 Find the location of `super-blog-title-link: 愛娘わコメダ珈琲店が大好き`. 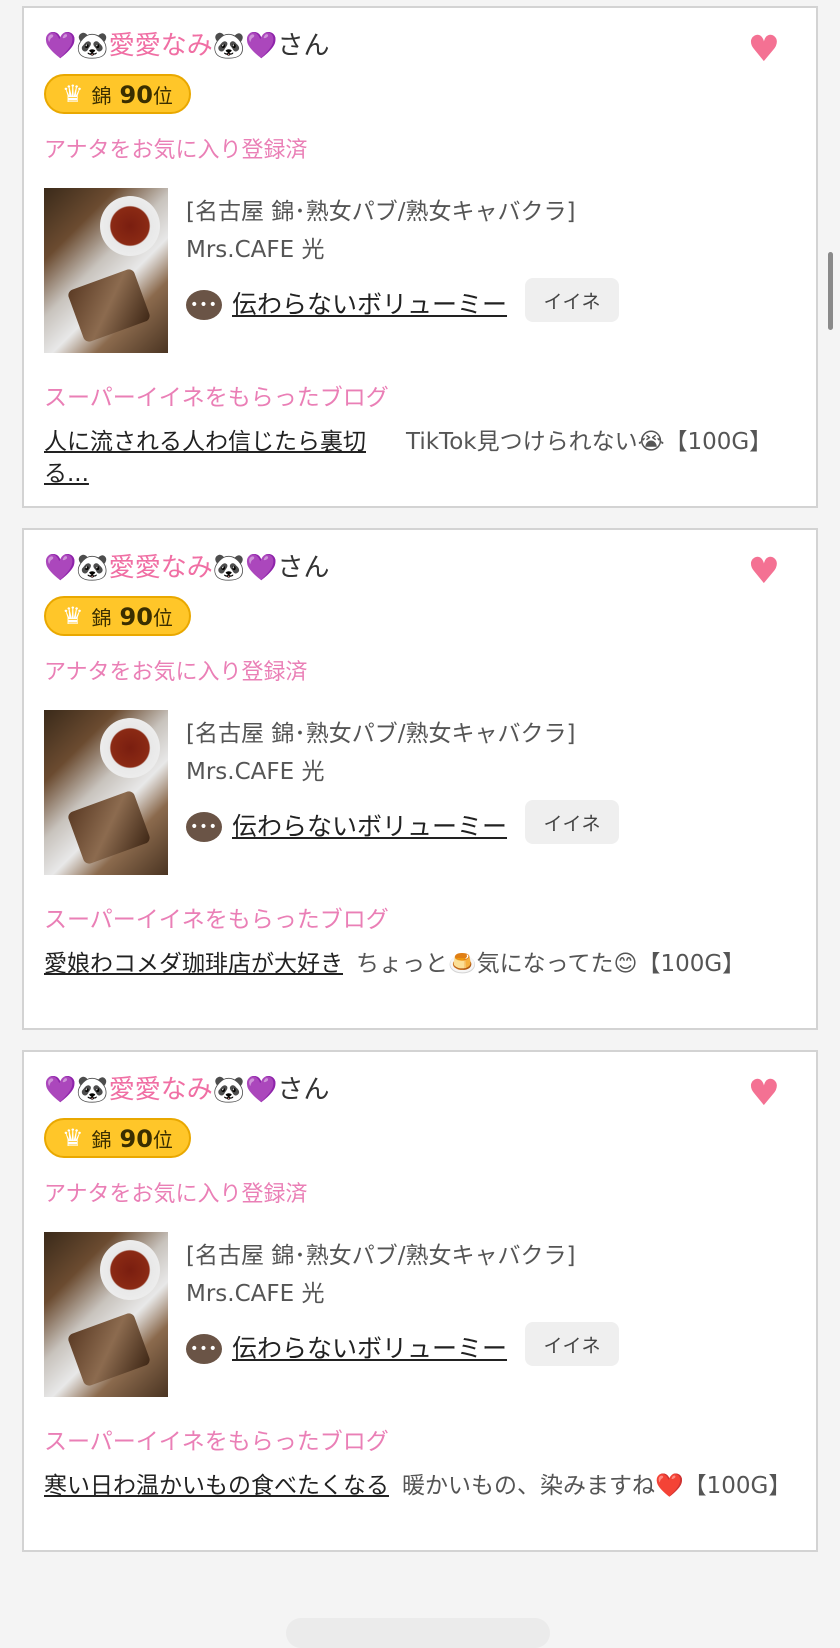

super-blog-title-link: 愛娘わコメダ珈琲店が大好き is located at coordinates (194, 964).